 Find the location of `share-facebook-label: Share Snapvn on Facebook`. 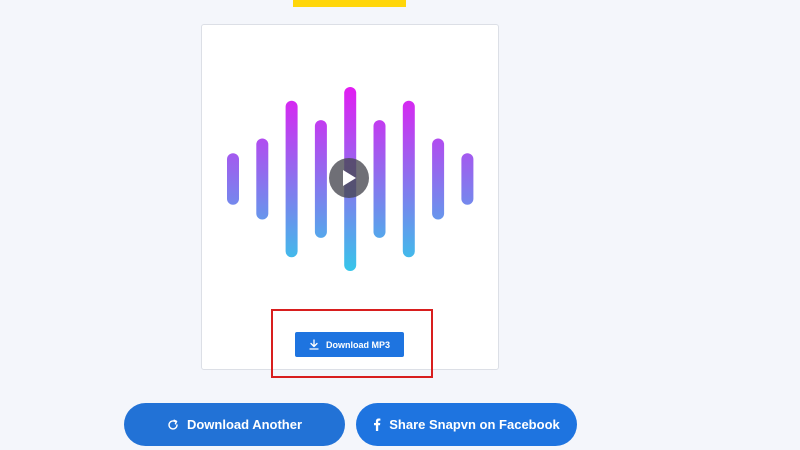

share-facebook-label: Share Snapvn on Facebook is located at coordinates (474, 424).